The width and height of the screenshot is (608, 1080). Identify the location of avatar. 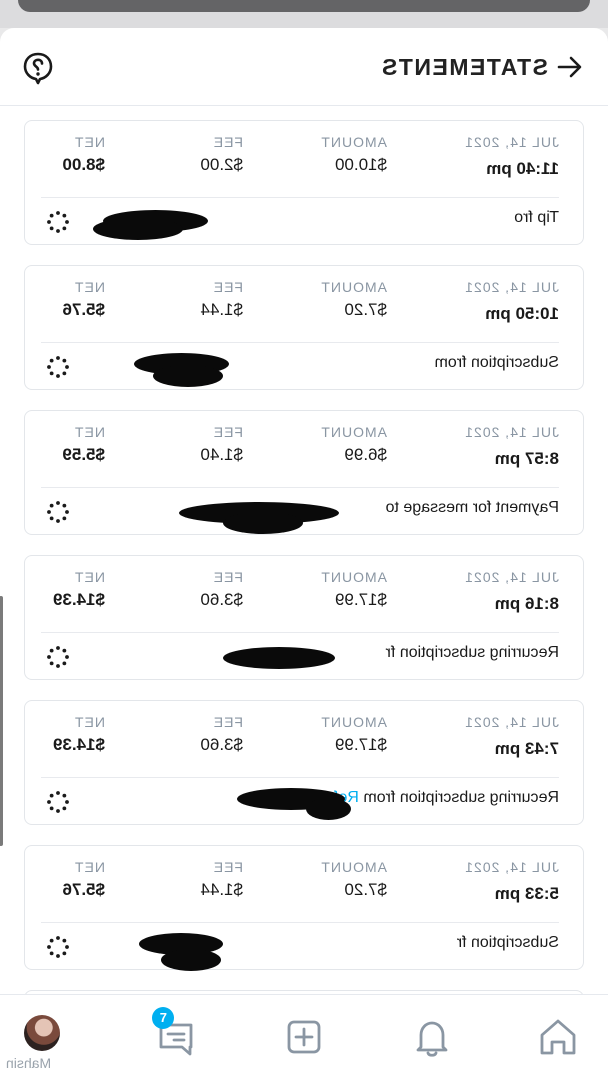
(42, 1033).